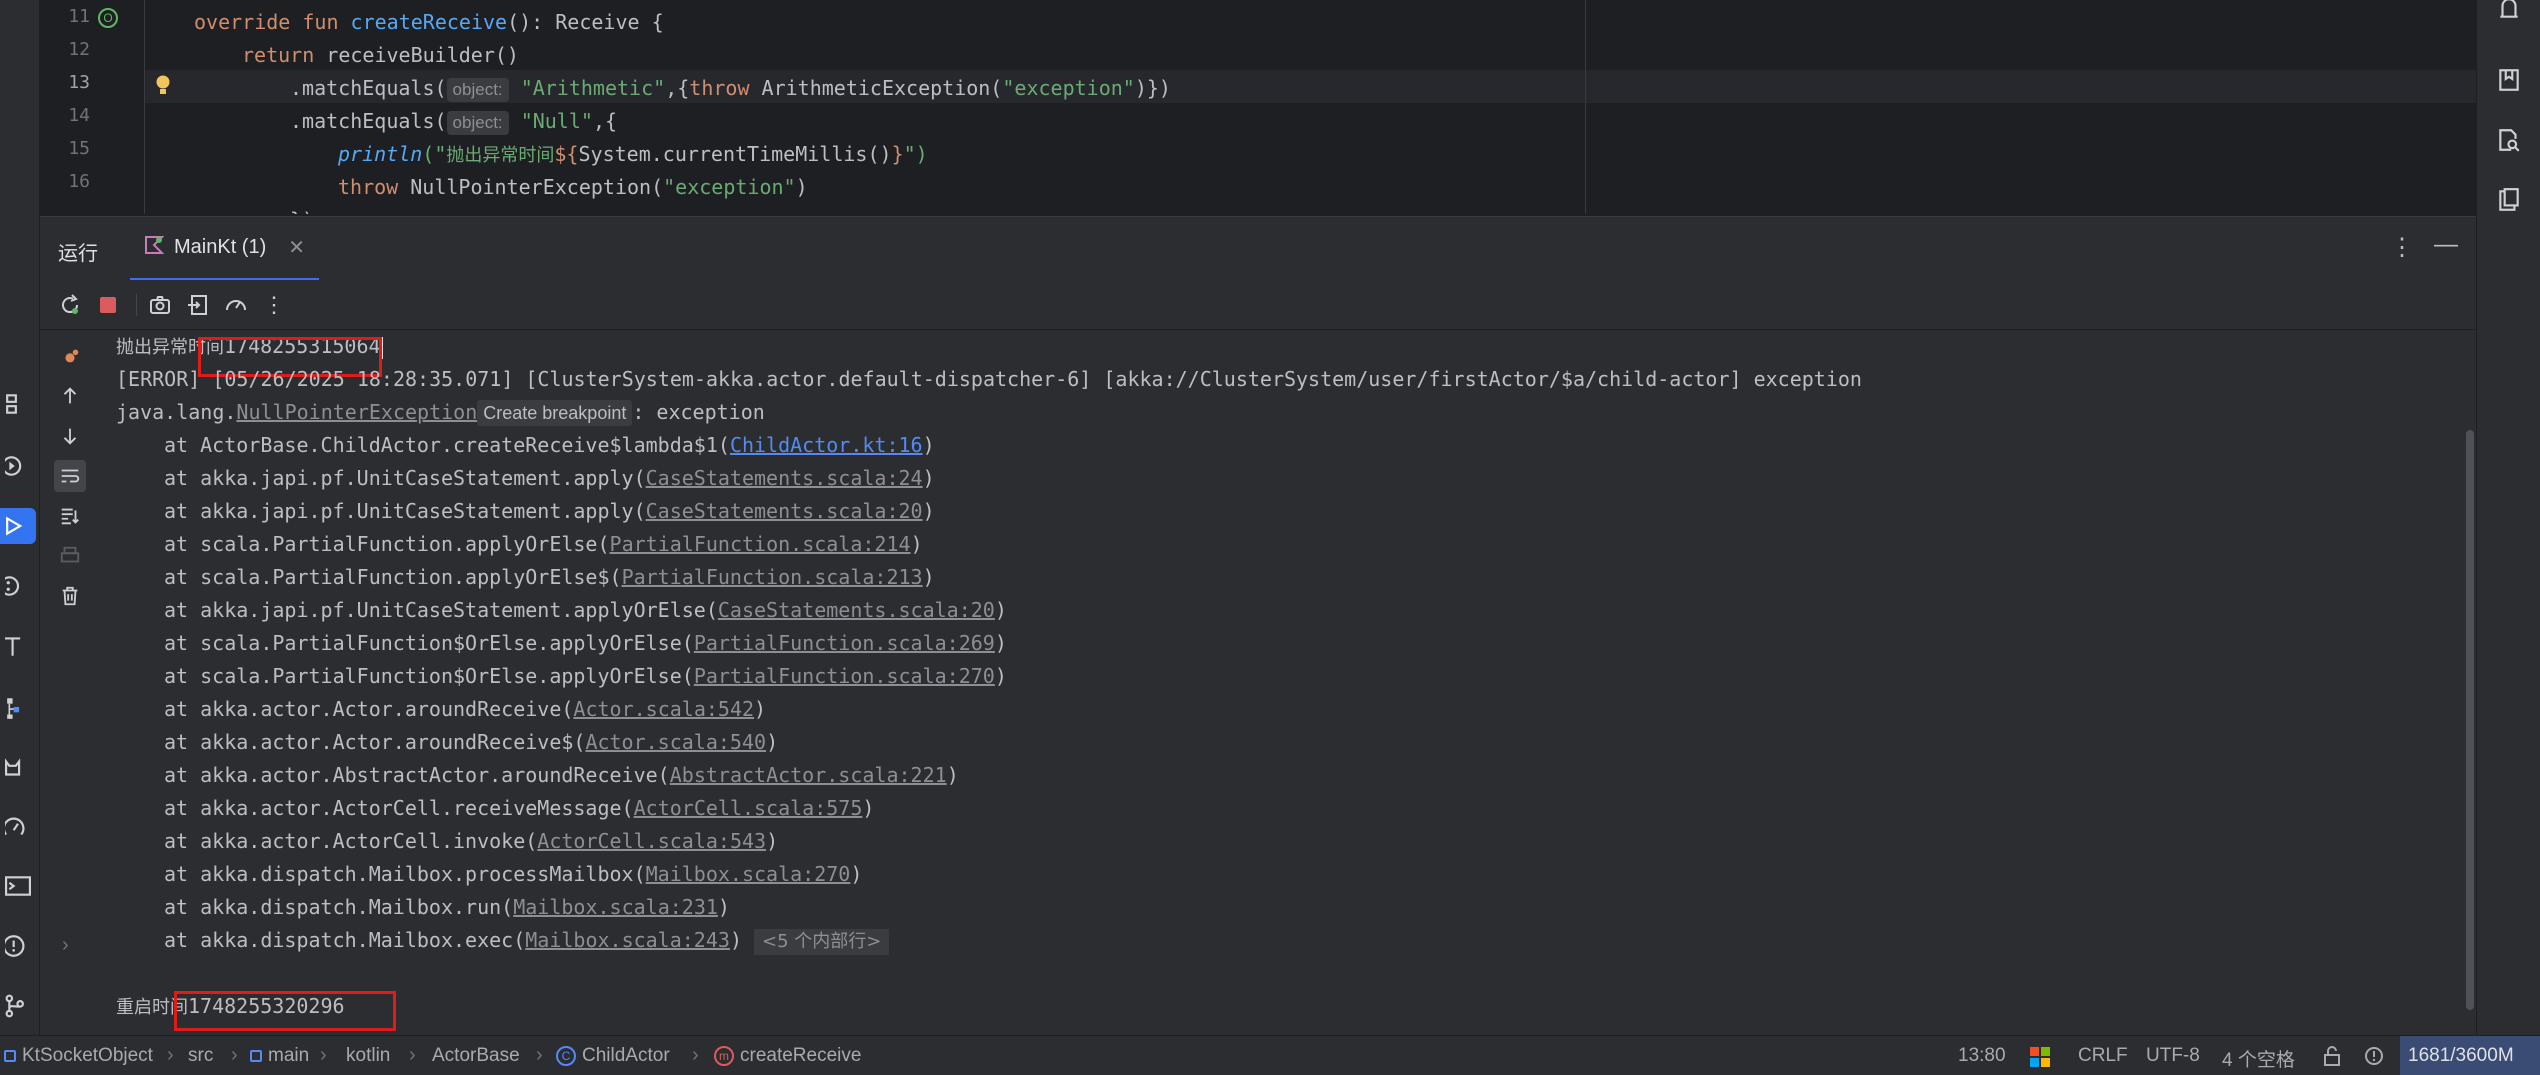 The height and width of the screenshot is (1075, 2540). Describe the element at coordinates (70, 516) in the screenshot. I see `scroll-to-end-icon` at that location.